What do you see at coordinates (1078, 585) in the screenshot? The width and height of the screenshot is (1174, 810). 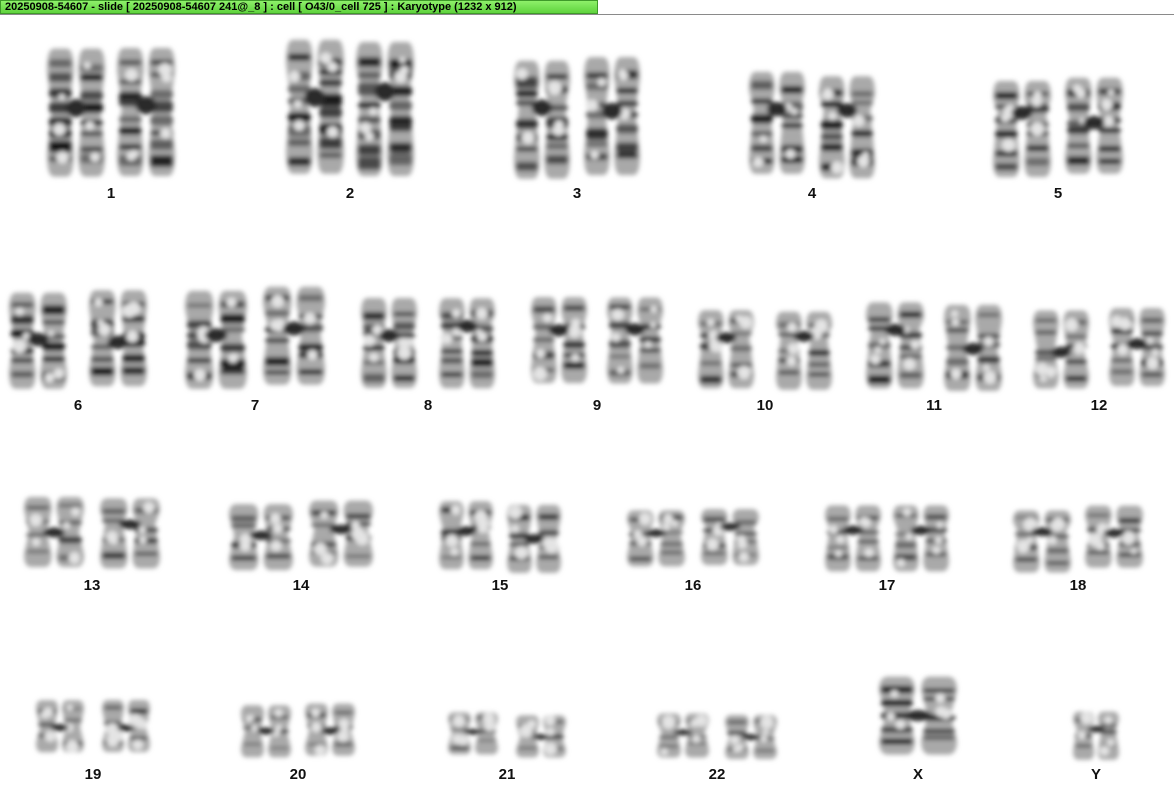 I see `chromosome-label: 18` at bounding box center [1078, 585].